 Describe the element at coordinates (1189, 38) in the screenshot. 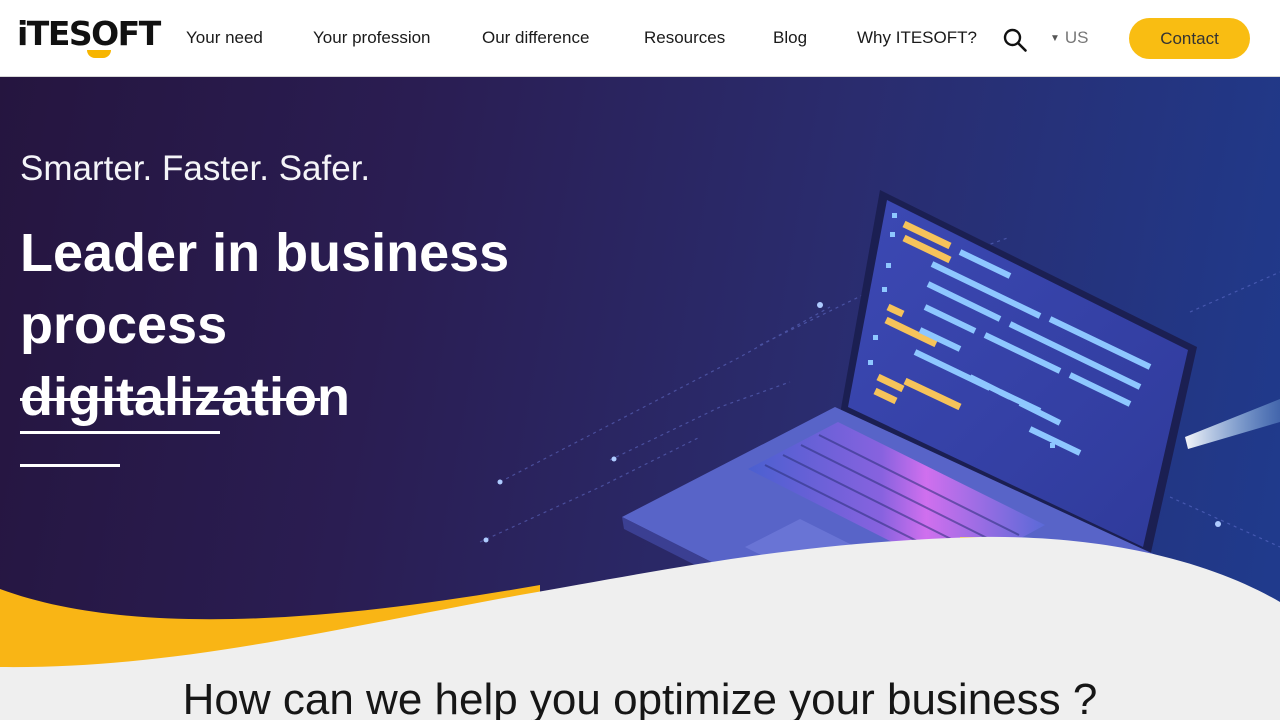

I see `contact-button: Contact` at that location.